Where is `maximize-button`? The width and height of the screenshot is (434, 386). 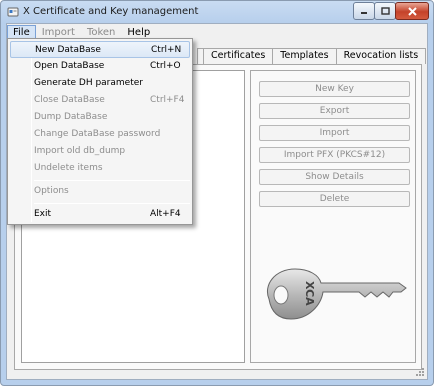 maximize-button is located at coordinates (385, 11).